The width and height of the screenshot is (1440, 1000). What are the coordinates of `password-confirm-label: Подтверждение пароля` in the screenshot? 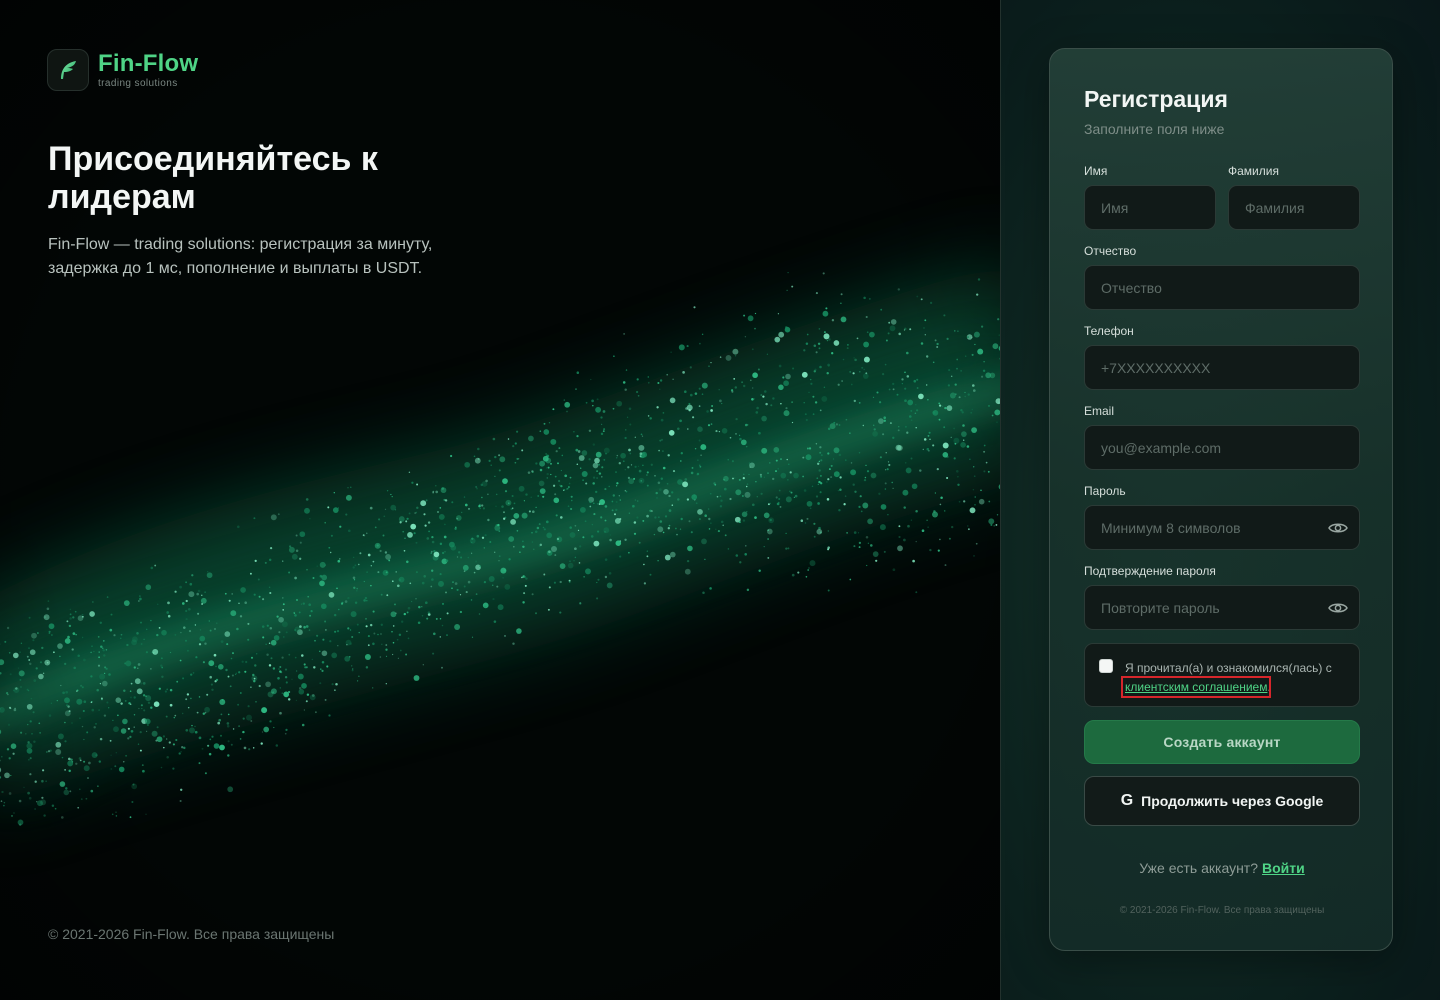 It's located at (1150, 571).